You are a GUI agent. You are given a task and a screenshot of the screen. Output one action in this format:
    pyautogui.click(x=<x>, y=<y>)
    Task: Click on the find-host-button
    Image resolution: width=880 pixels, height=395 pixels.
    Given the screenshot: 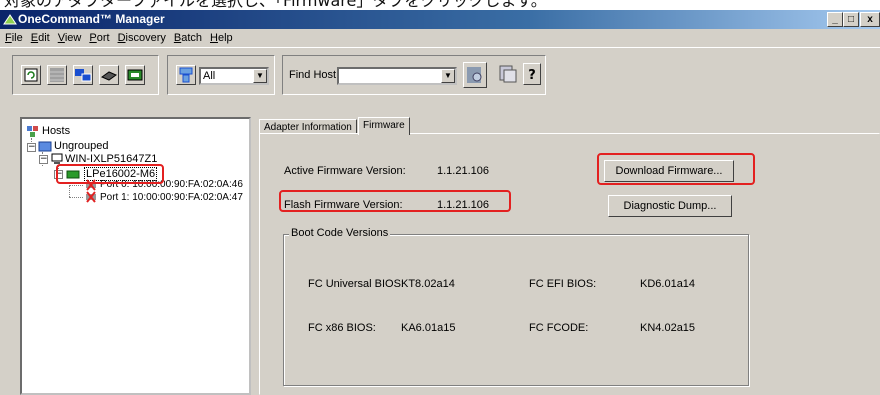 What is the action you would take?
    pyautogui.click(x=475, y=75)
    